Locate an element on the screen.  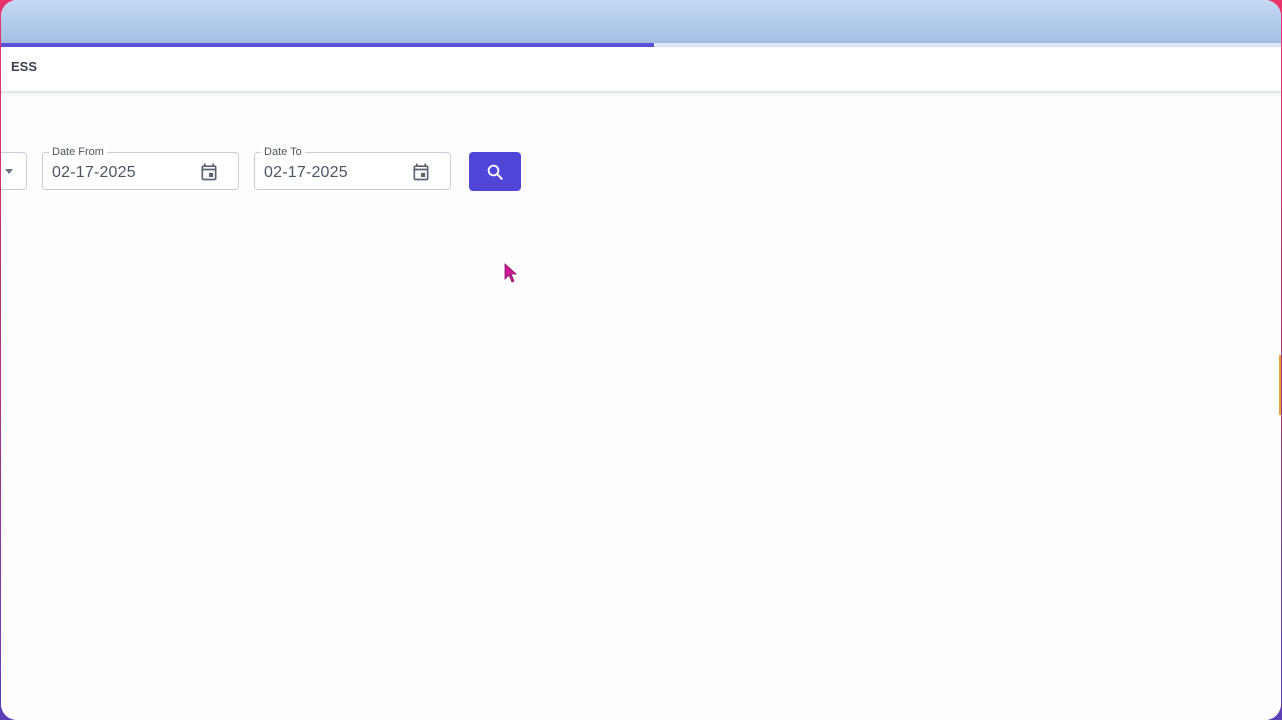
search-button is located at coordinates (495, 171).